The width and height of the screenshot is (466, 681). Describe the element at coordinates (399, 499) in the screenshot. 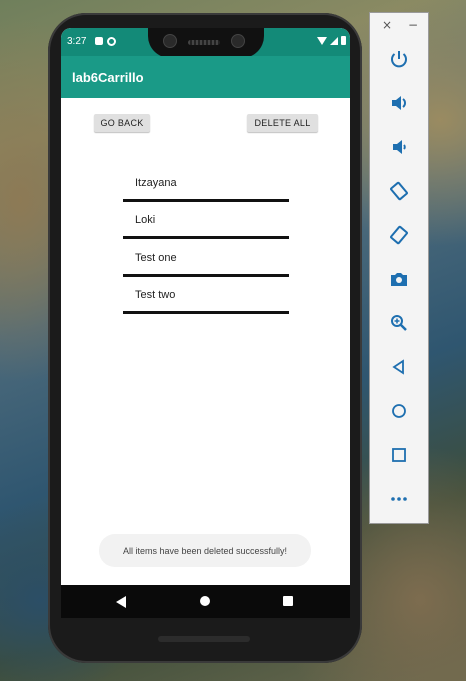

I see `more-icon` at that location.